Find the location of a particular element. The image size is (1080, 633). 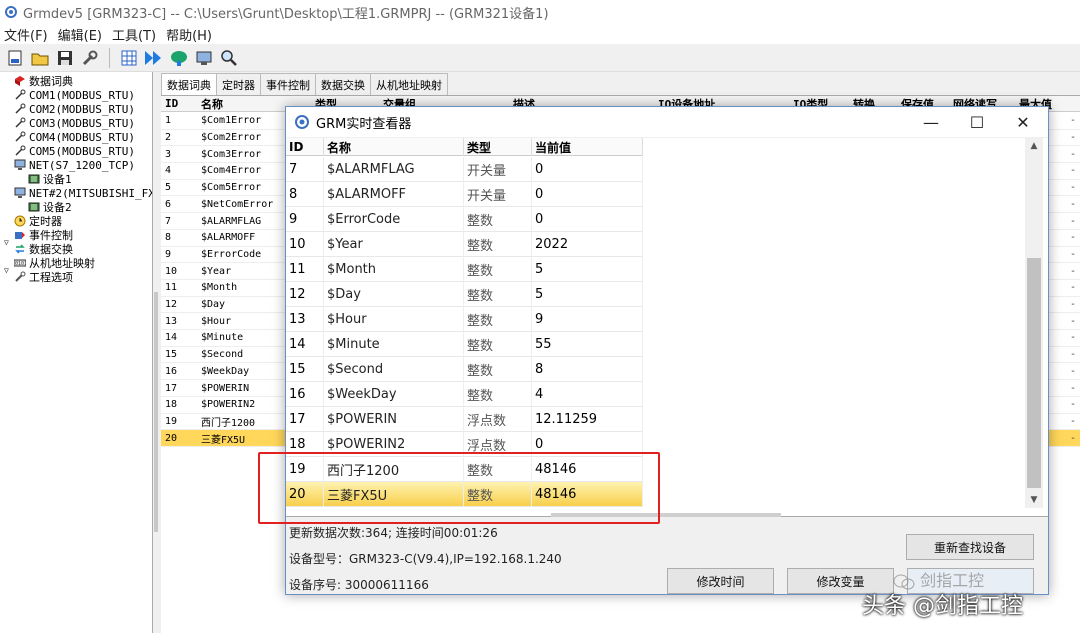

monitor-icon is located at coordinates (204, 58).